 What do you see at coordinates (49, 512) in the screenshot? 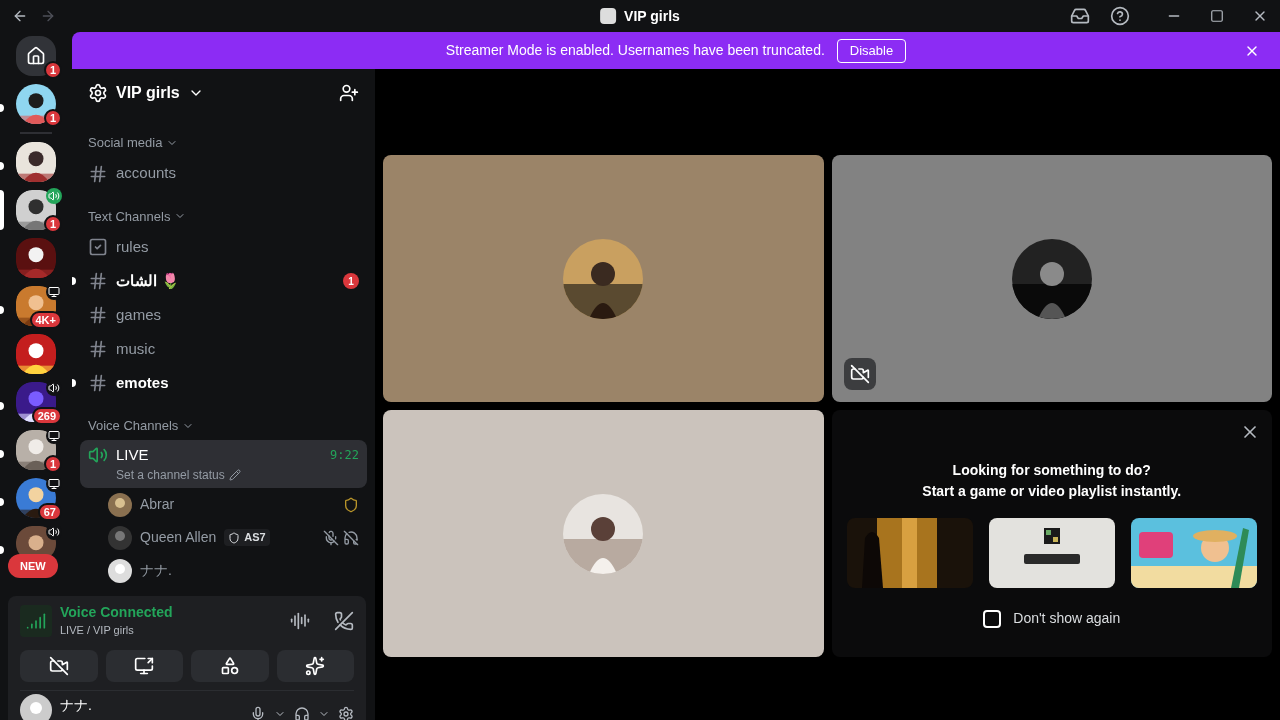
I see `mention-badge: 67` at bounding box center [49, 512].